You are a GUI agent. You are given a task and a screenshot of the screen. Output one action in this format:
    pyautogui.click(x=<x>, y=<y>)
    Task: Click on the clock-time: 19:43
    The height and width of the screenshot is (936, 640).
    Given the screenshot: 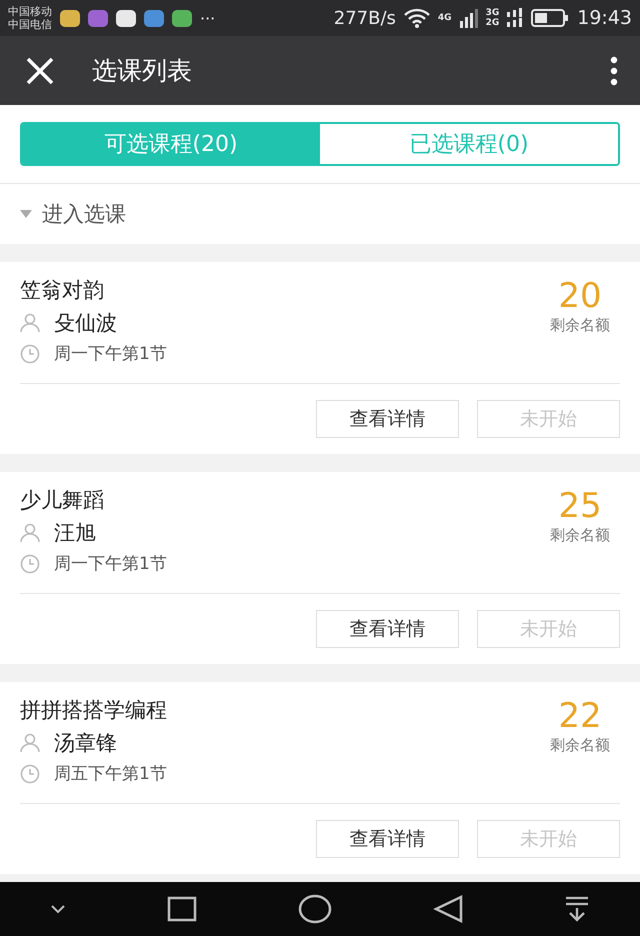 What is the action you would take?
    pyautogui.click(x=604, y=18)
    